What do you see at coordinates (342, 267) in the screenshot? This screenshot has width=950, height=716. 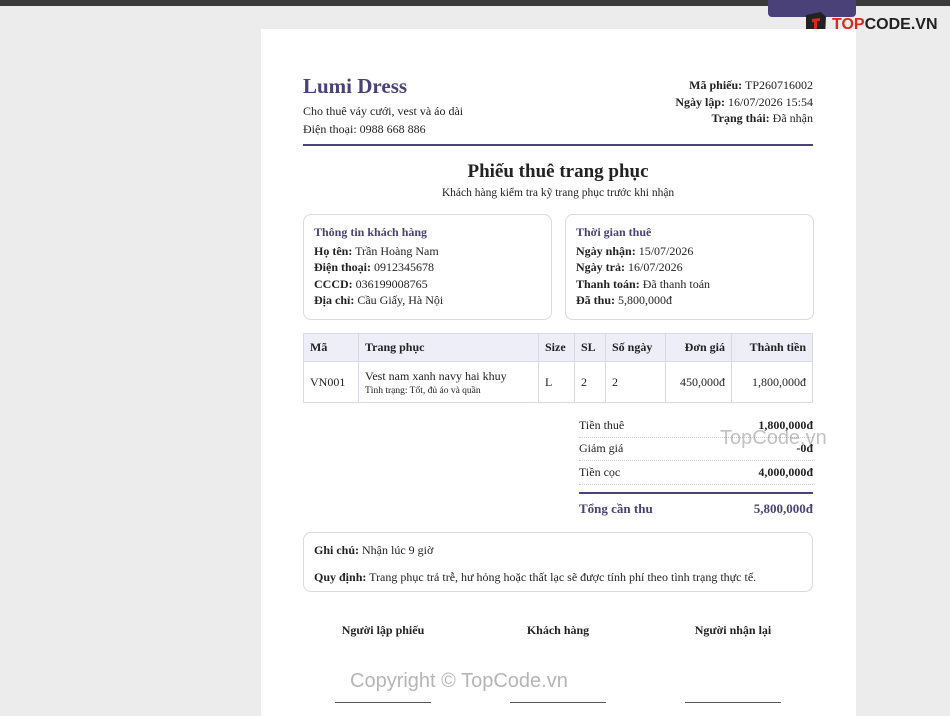 I see `customer-phone-label: Điện thoại:` at bounding box center [342, 267].